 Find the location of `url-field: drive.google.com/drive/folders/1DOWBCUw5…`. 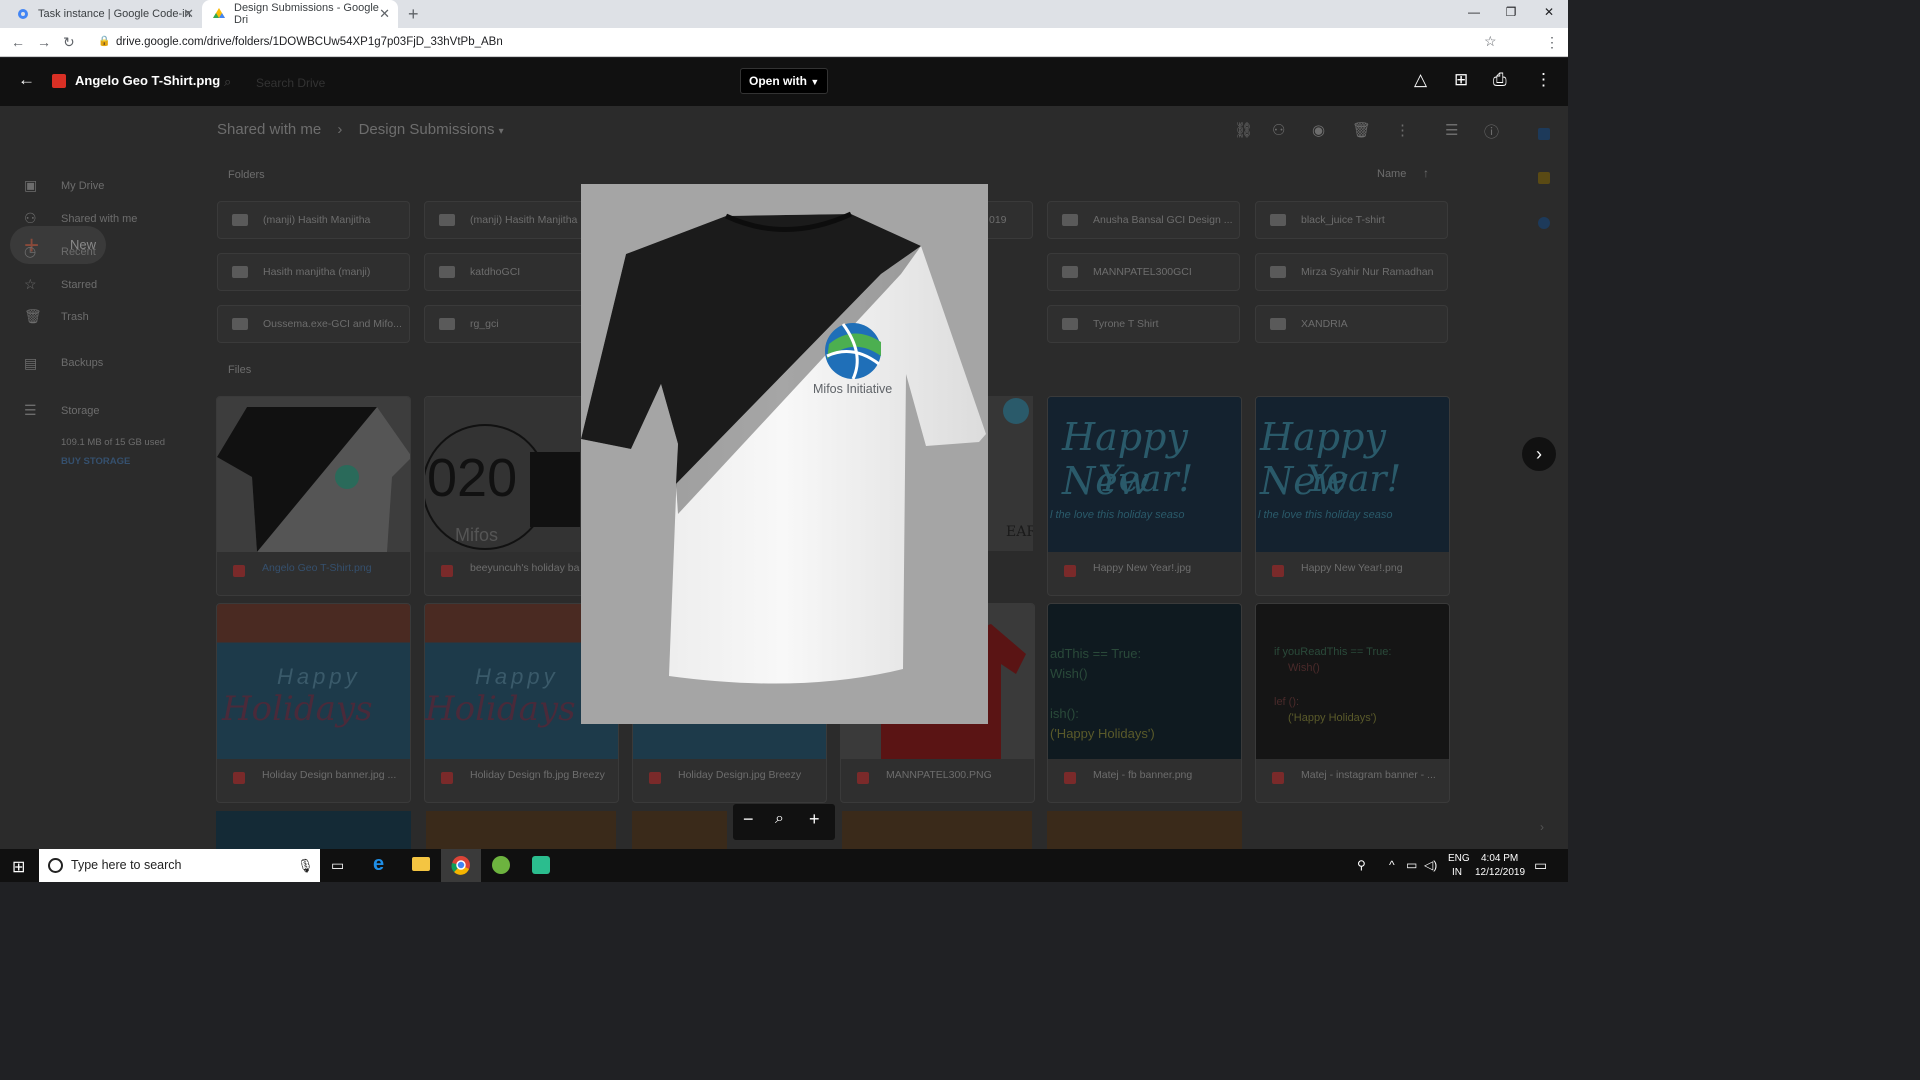

url-field: drive.google.com/drive/folders/1DOWBCUw5… is located at coordinates (309, 42).